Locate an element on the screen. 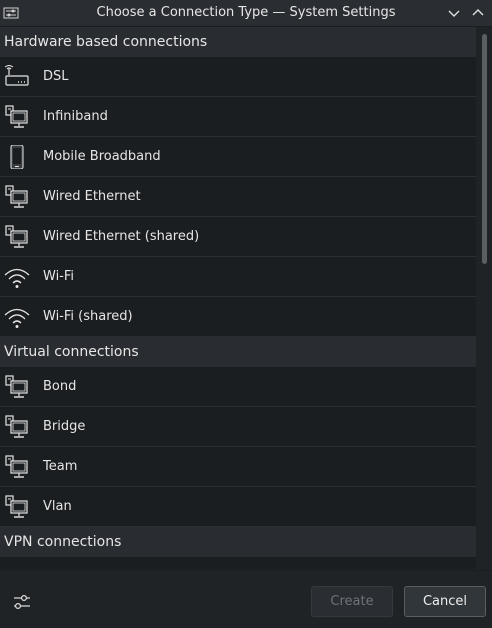 Image resolution: width=492 pixels, height=628 pixels. connection-item-label: Bond is located at coordinates (60, 386).